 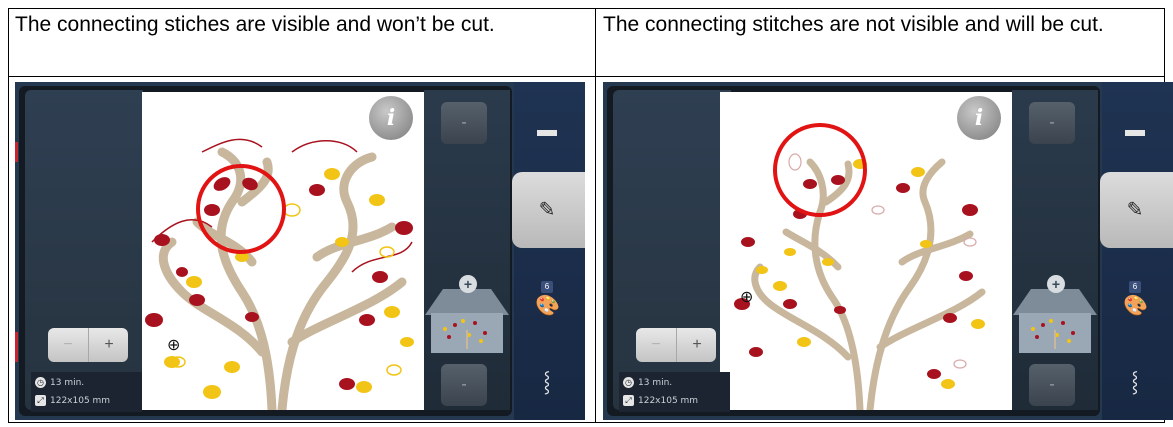 I want to click on table-divider-vertical, so click(x=595, y=215).